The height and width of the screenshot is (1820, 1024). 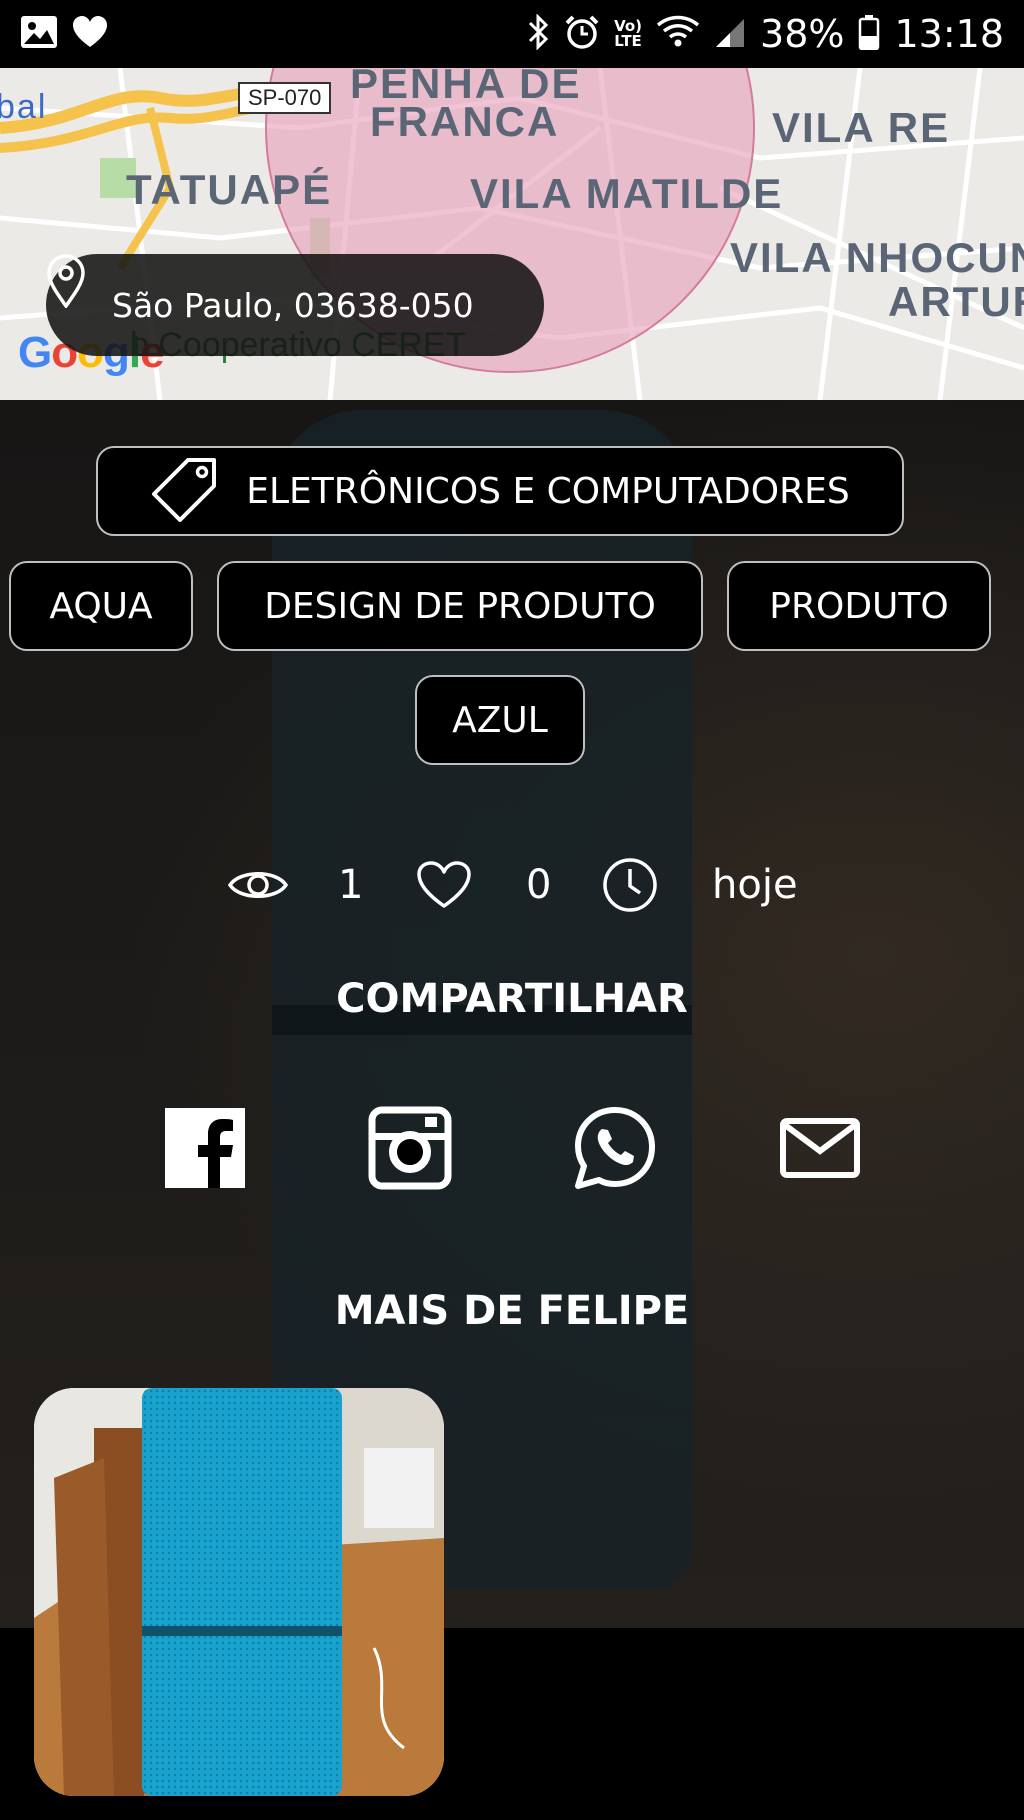 I want to click on instagram-icon, so click(x=410, y=1148).